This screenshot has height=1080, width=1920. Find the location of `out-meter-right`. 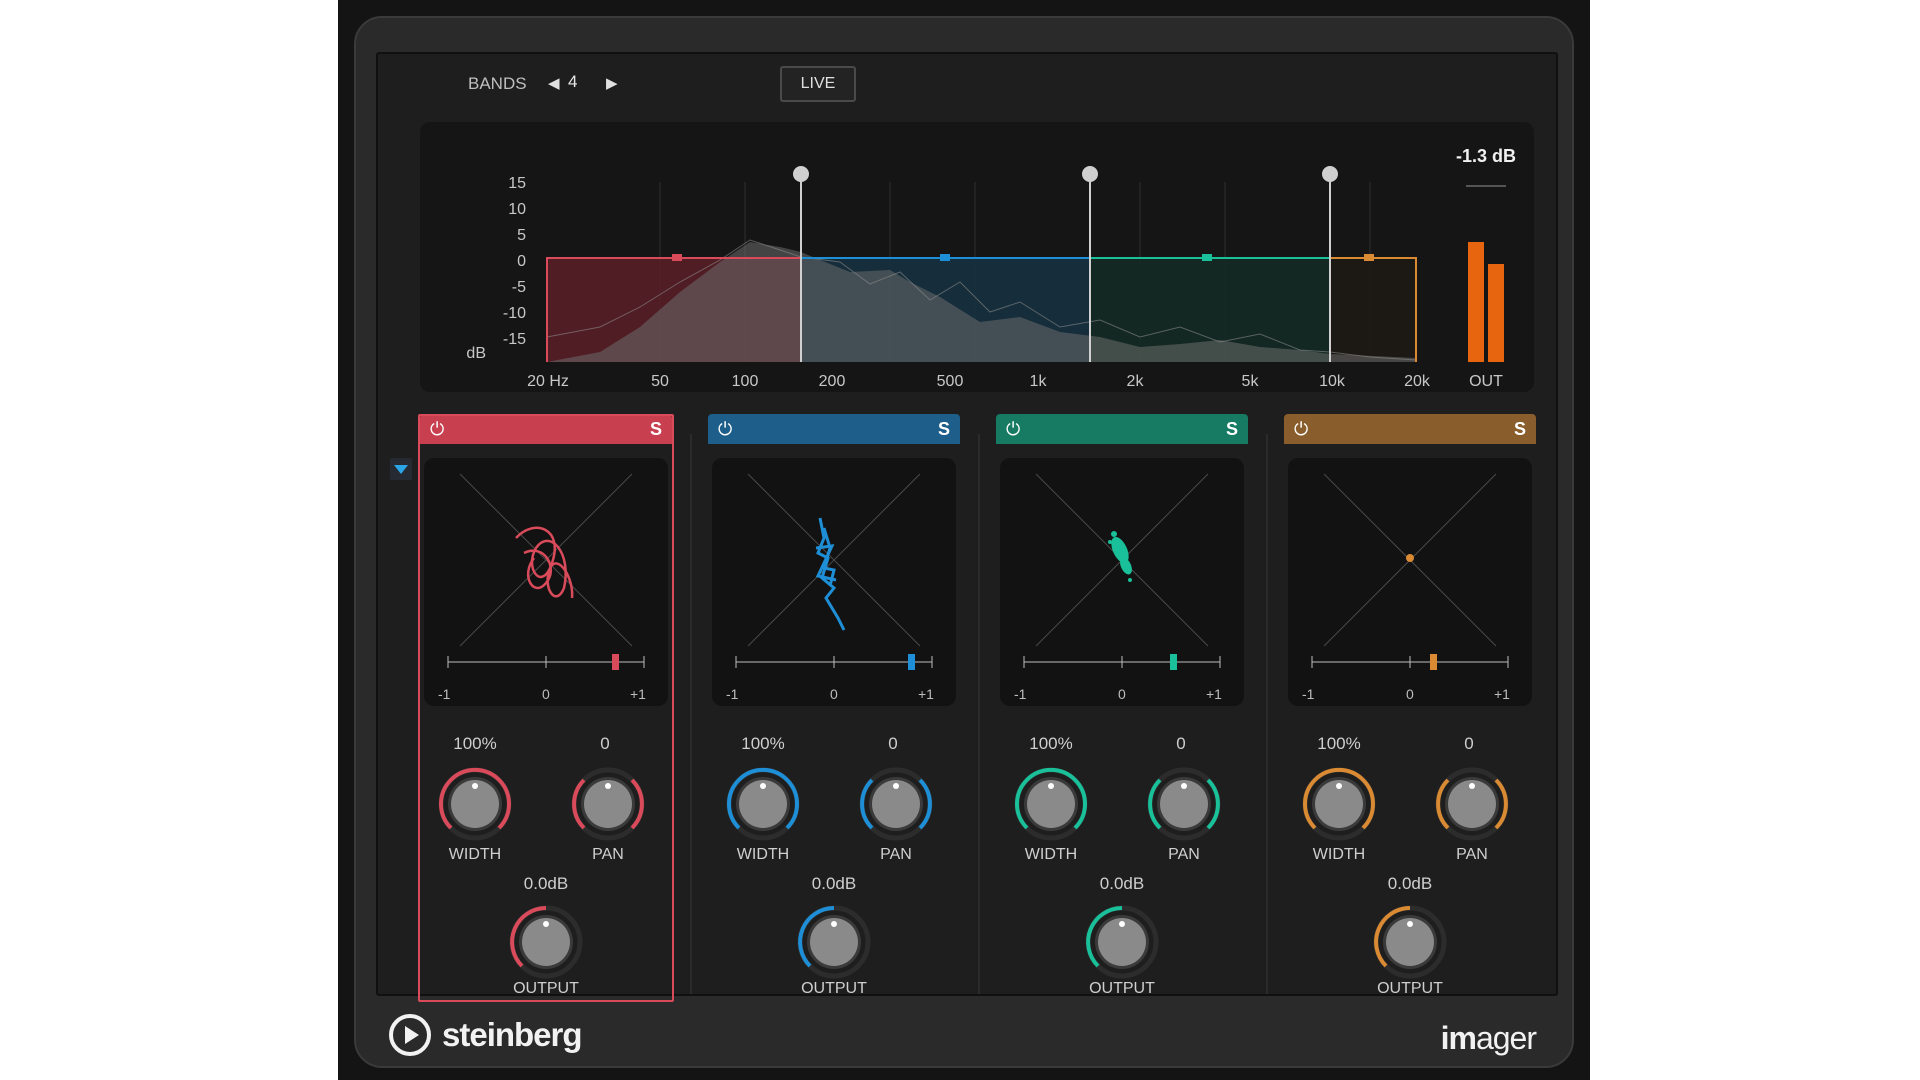

out-meter-right is located at coordinates (1496, 313).